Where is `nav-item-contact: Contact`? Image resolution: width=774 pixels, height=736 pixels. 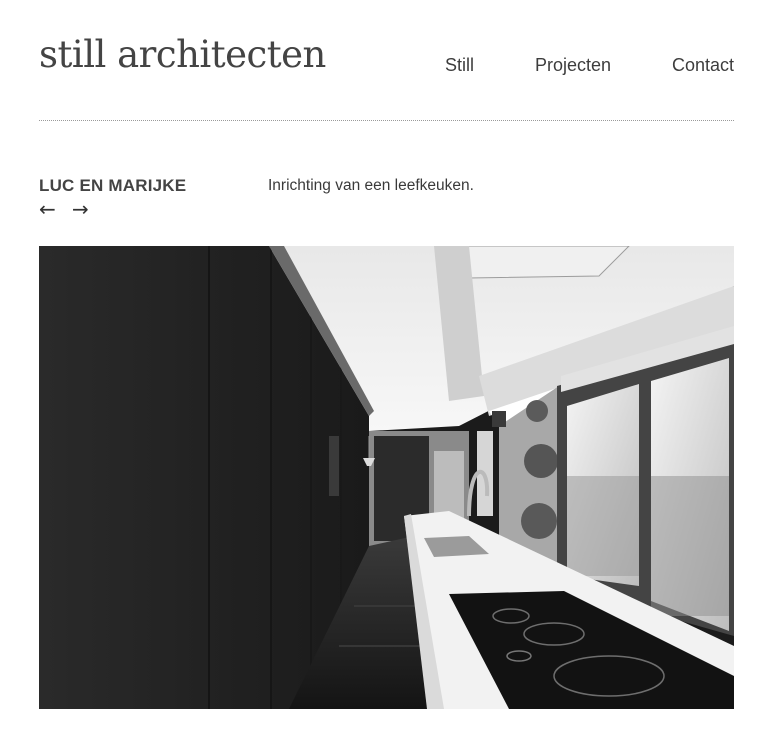
nav-item-contact: Contact is located at coordinates (703, 65).